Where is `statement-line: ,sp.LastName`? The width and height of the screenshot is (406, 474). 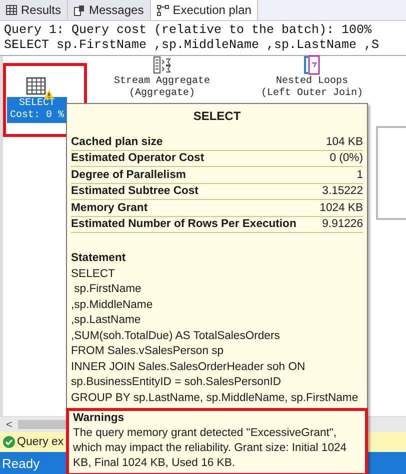 statement-line: ,sp.LastName is located at coordinates (106, 320).